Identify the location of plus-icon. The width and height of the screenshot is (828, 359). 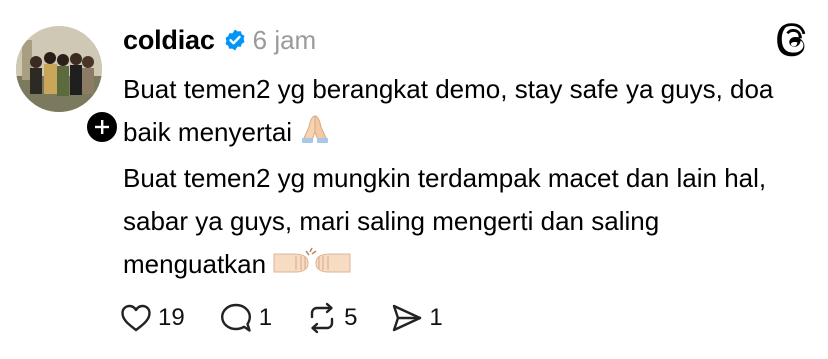
(102, 127).